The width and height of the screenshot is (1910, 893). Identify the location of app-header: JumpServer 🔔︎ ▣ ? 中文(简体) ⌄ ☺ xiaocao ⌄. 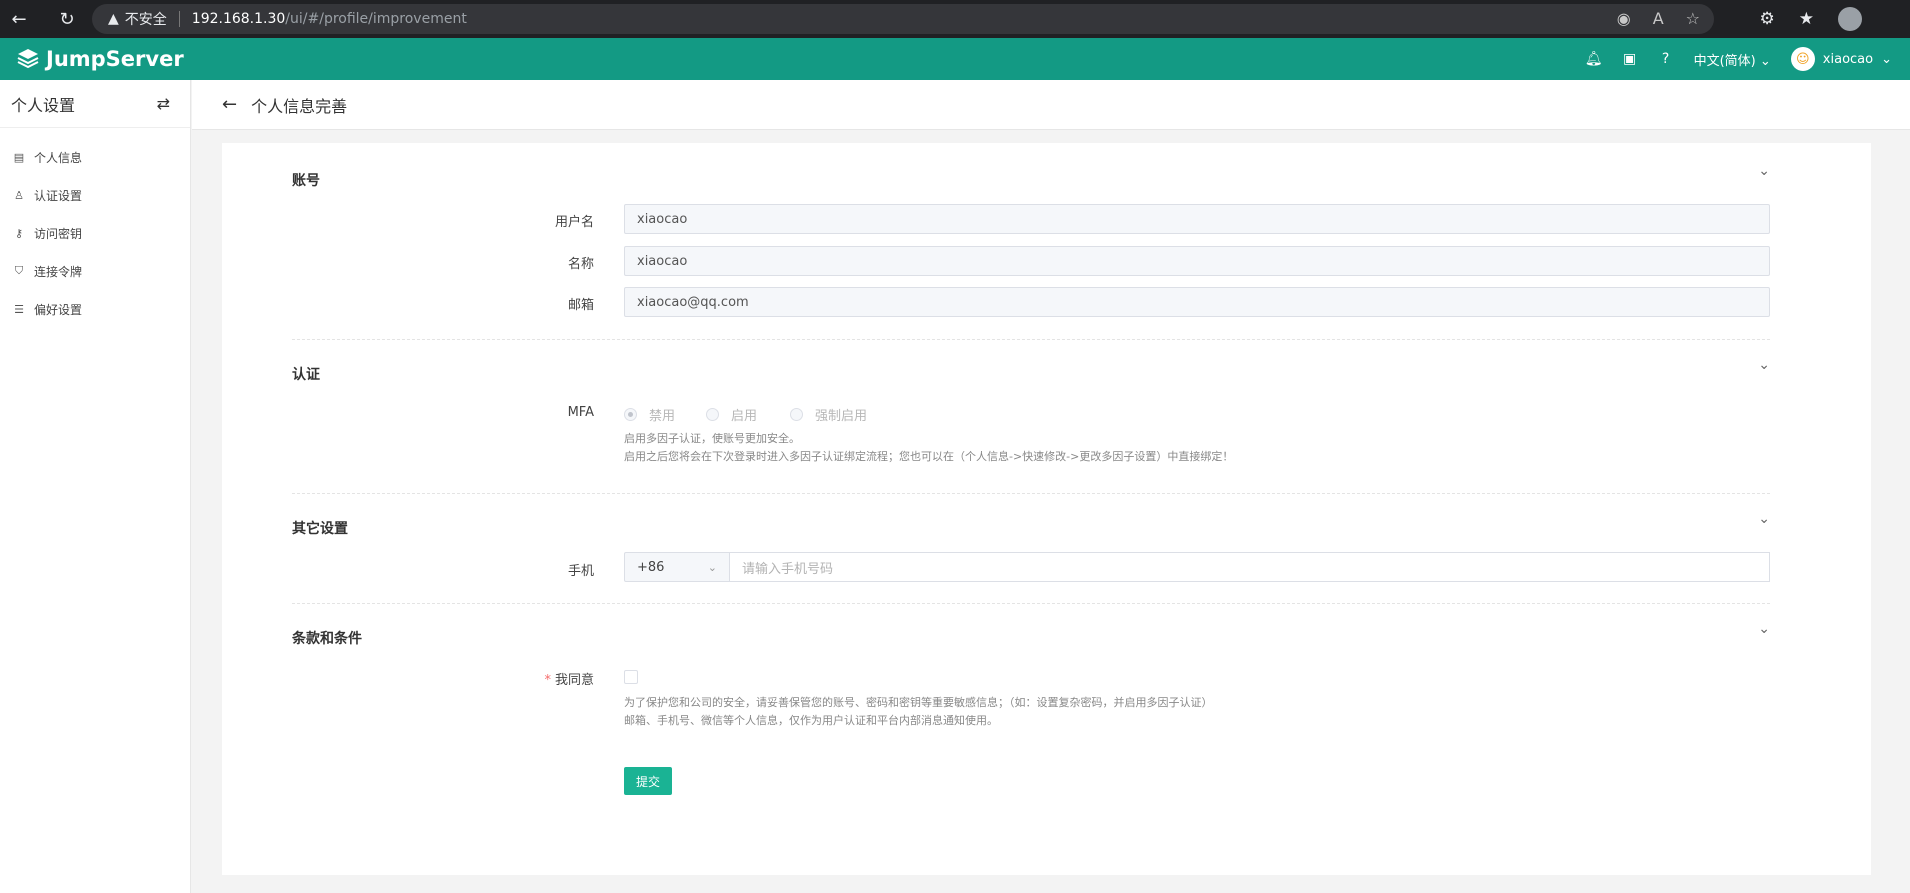
(955, 59).